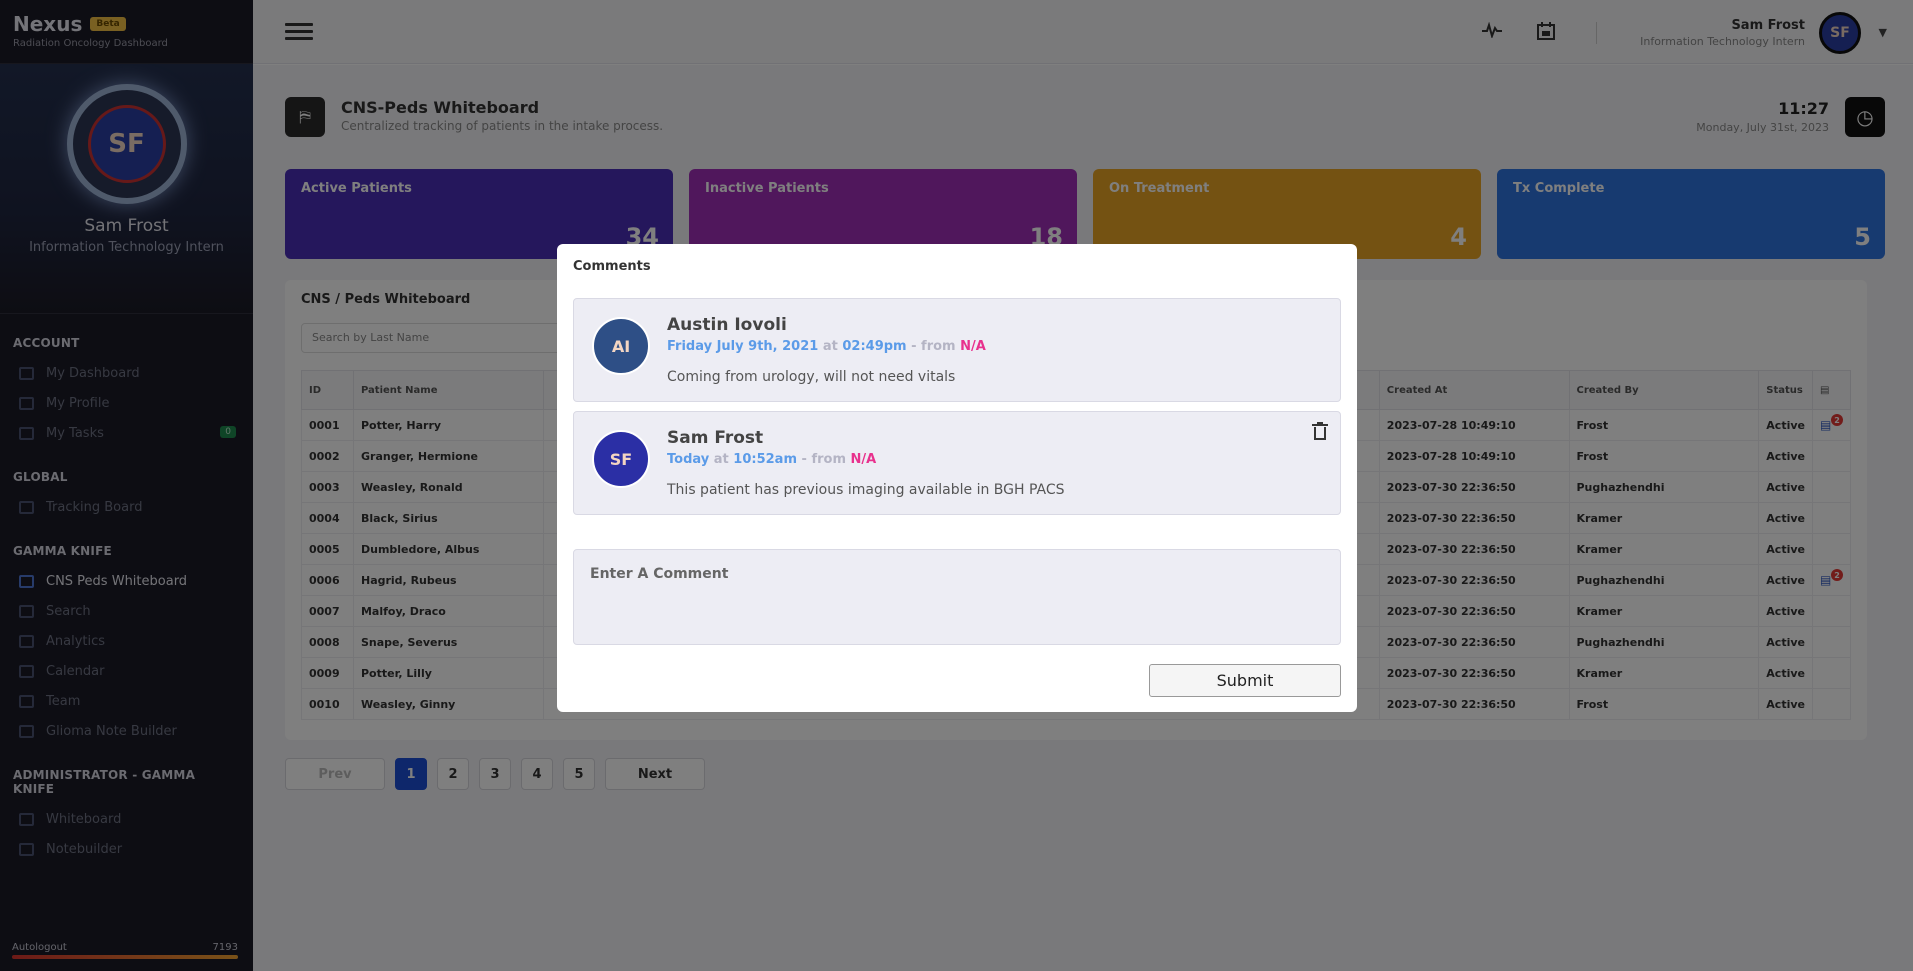 This screenshot has height=971, width=1913. What do you see at coordinates (743, 346) in the screenshot?
I see `comment-date: Friday July 9th, 2021` at bounding box center [743, 346].